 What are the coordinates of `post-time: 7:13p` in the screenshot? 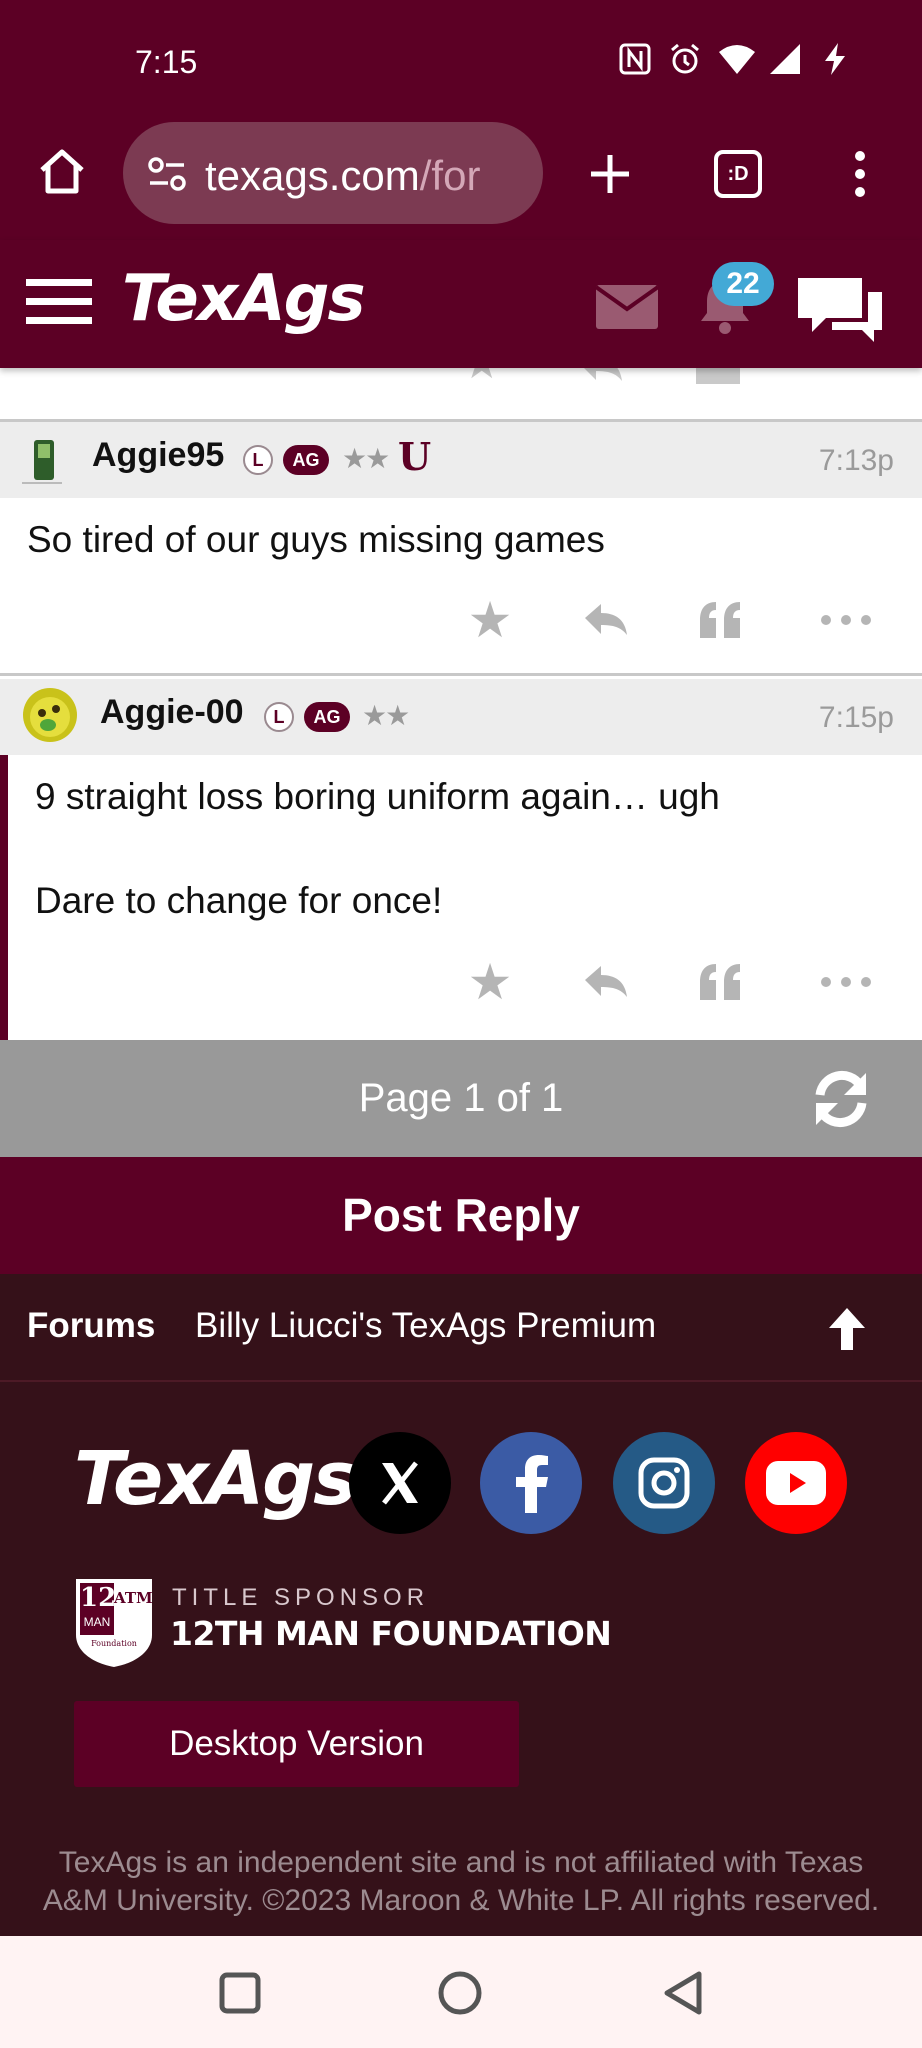 It's located at (856, 460).